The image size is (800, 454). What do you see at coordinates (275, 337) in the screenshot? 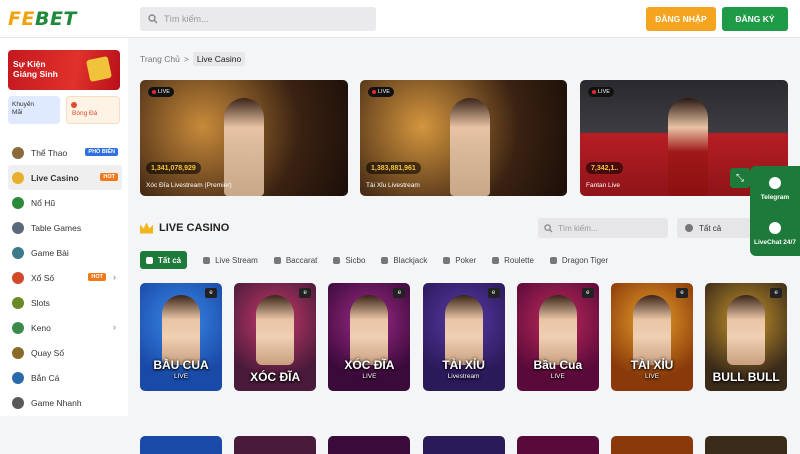
I see `game-card: e XÓC ĐĨA` at bounding box center [275, 337].